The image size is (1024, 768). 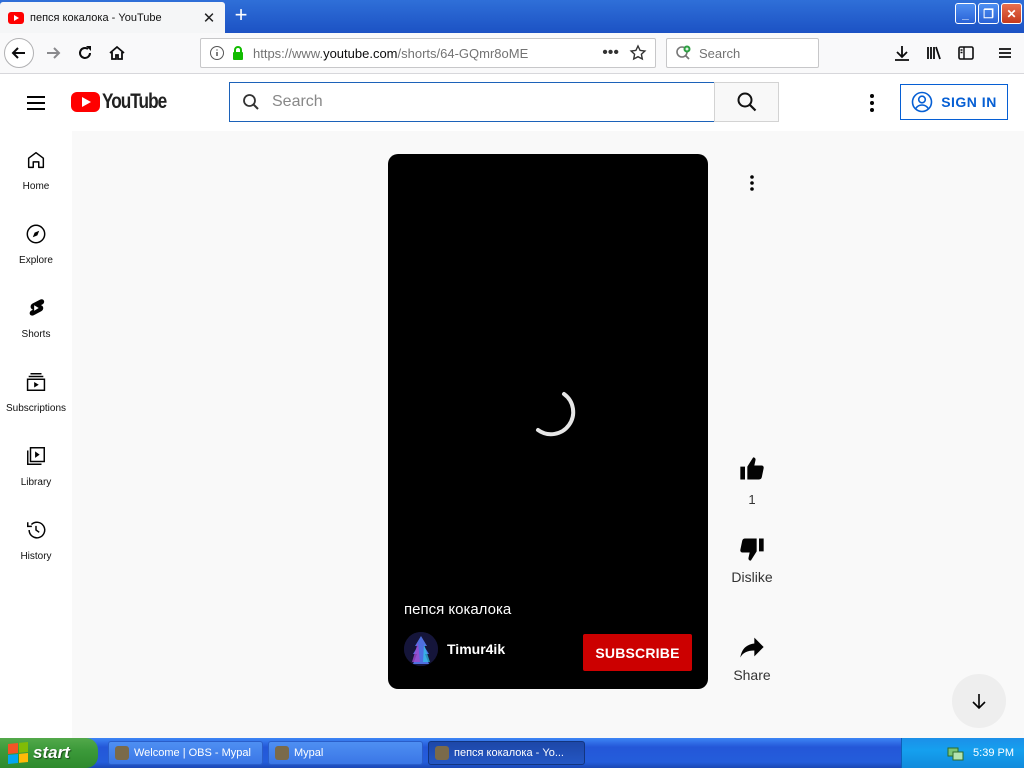 I want to click on sidebar-button, so click(x=966, y=53).